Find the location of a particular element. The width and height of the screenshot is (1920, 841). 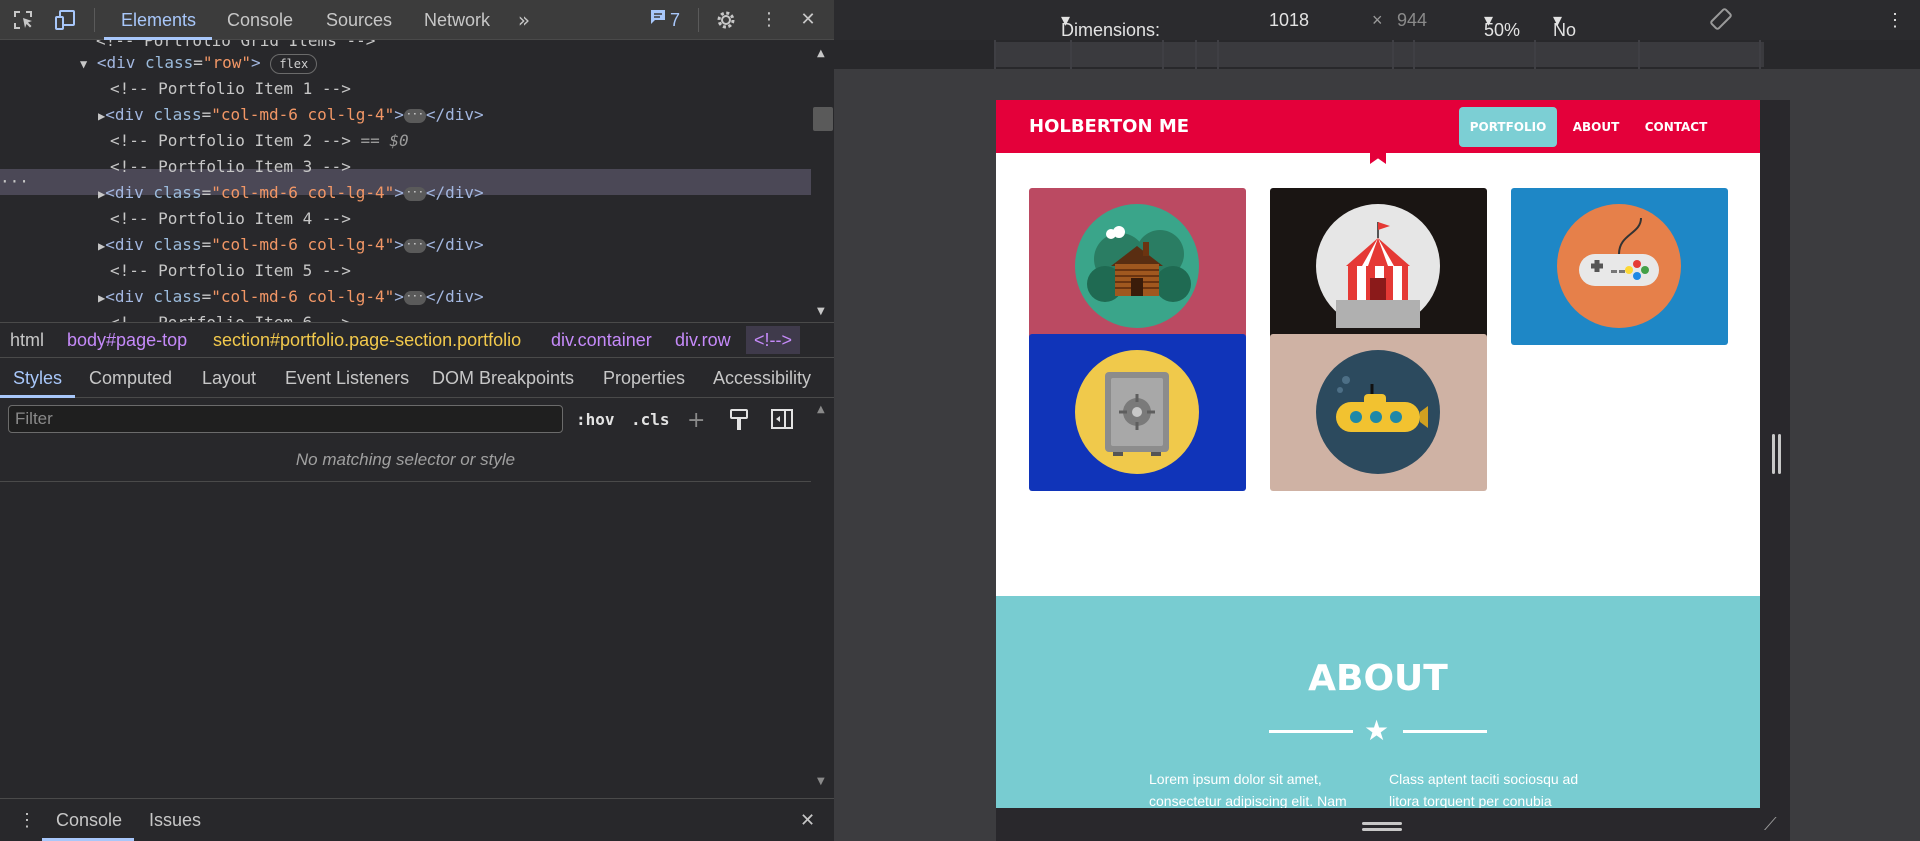

issues-count: 7 is located at coordinates (675, 20).